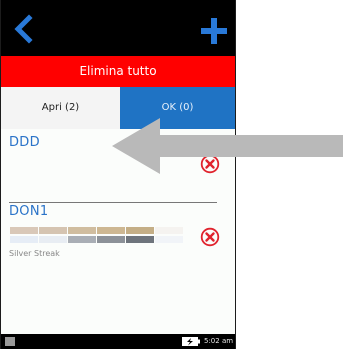  Describe the element at coordinates (118, 341) in the screenshot. I see `status-bar: 5:02 am` at that location.